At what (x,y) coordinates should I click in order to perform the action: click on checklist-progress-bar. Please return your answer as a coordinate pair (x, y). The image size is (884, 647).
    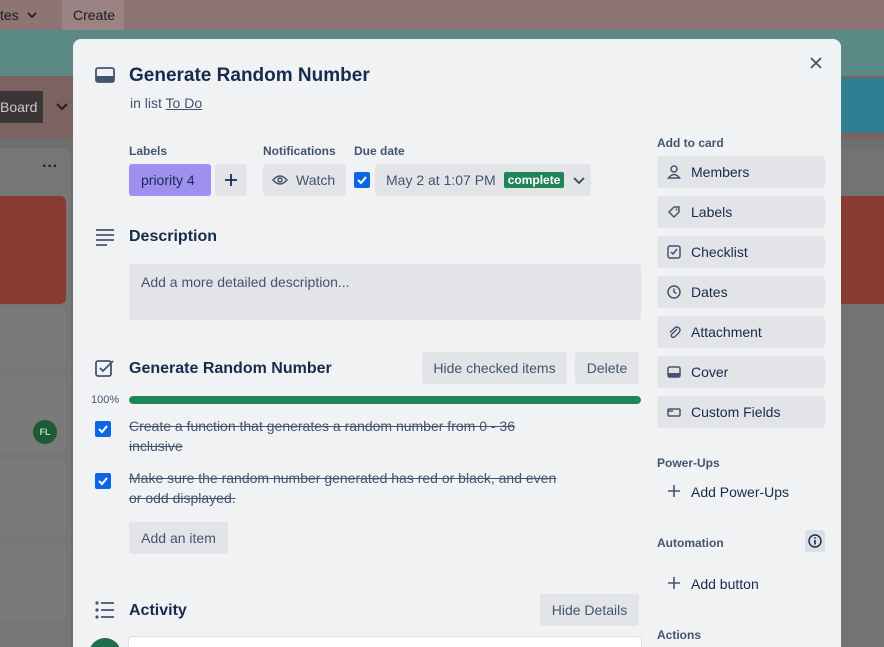
    Looking at the image, I should click on (385, 400).